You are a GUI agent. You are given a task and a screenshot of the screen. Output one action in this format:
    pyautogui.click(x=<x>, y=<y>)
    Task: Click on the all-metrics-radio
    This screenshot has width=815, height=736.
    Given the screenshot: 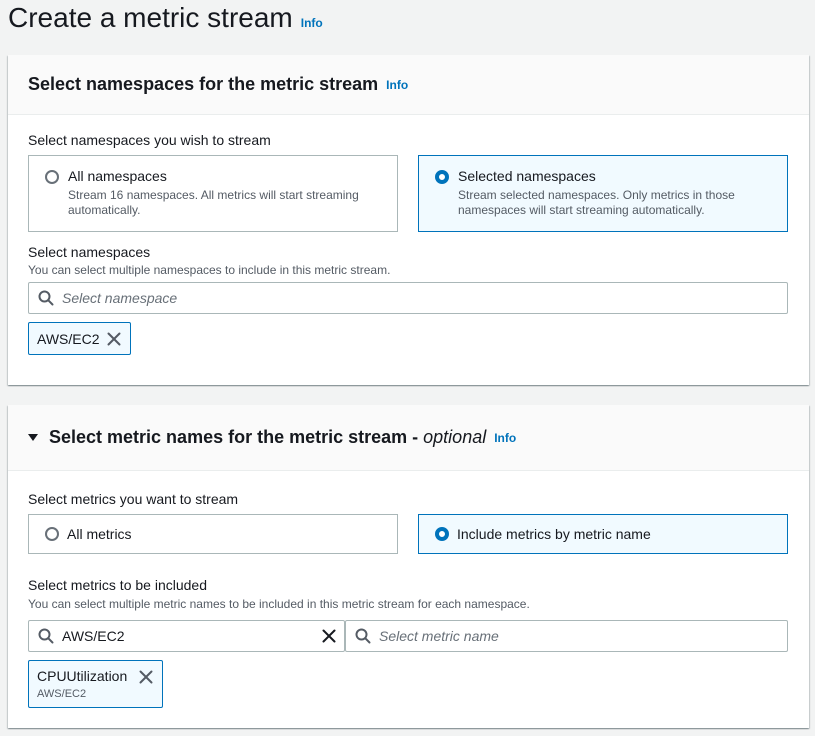 What is the action you would take?
    pyautogui.click(x=52, y=534)
    